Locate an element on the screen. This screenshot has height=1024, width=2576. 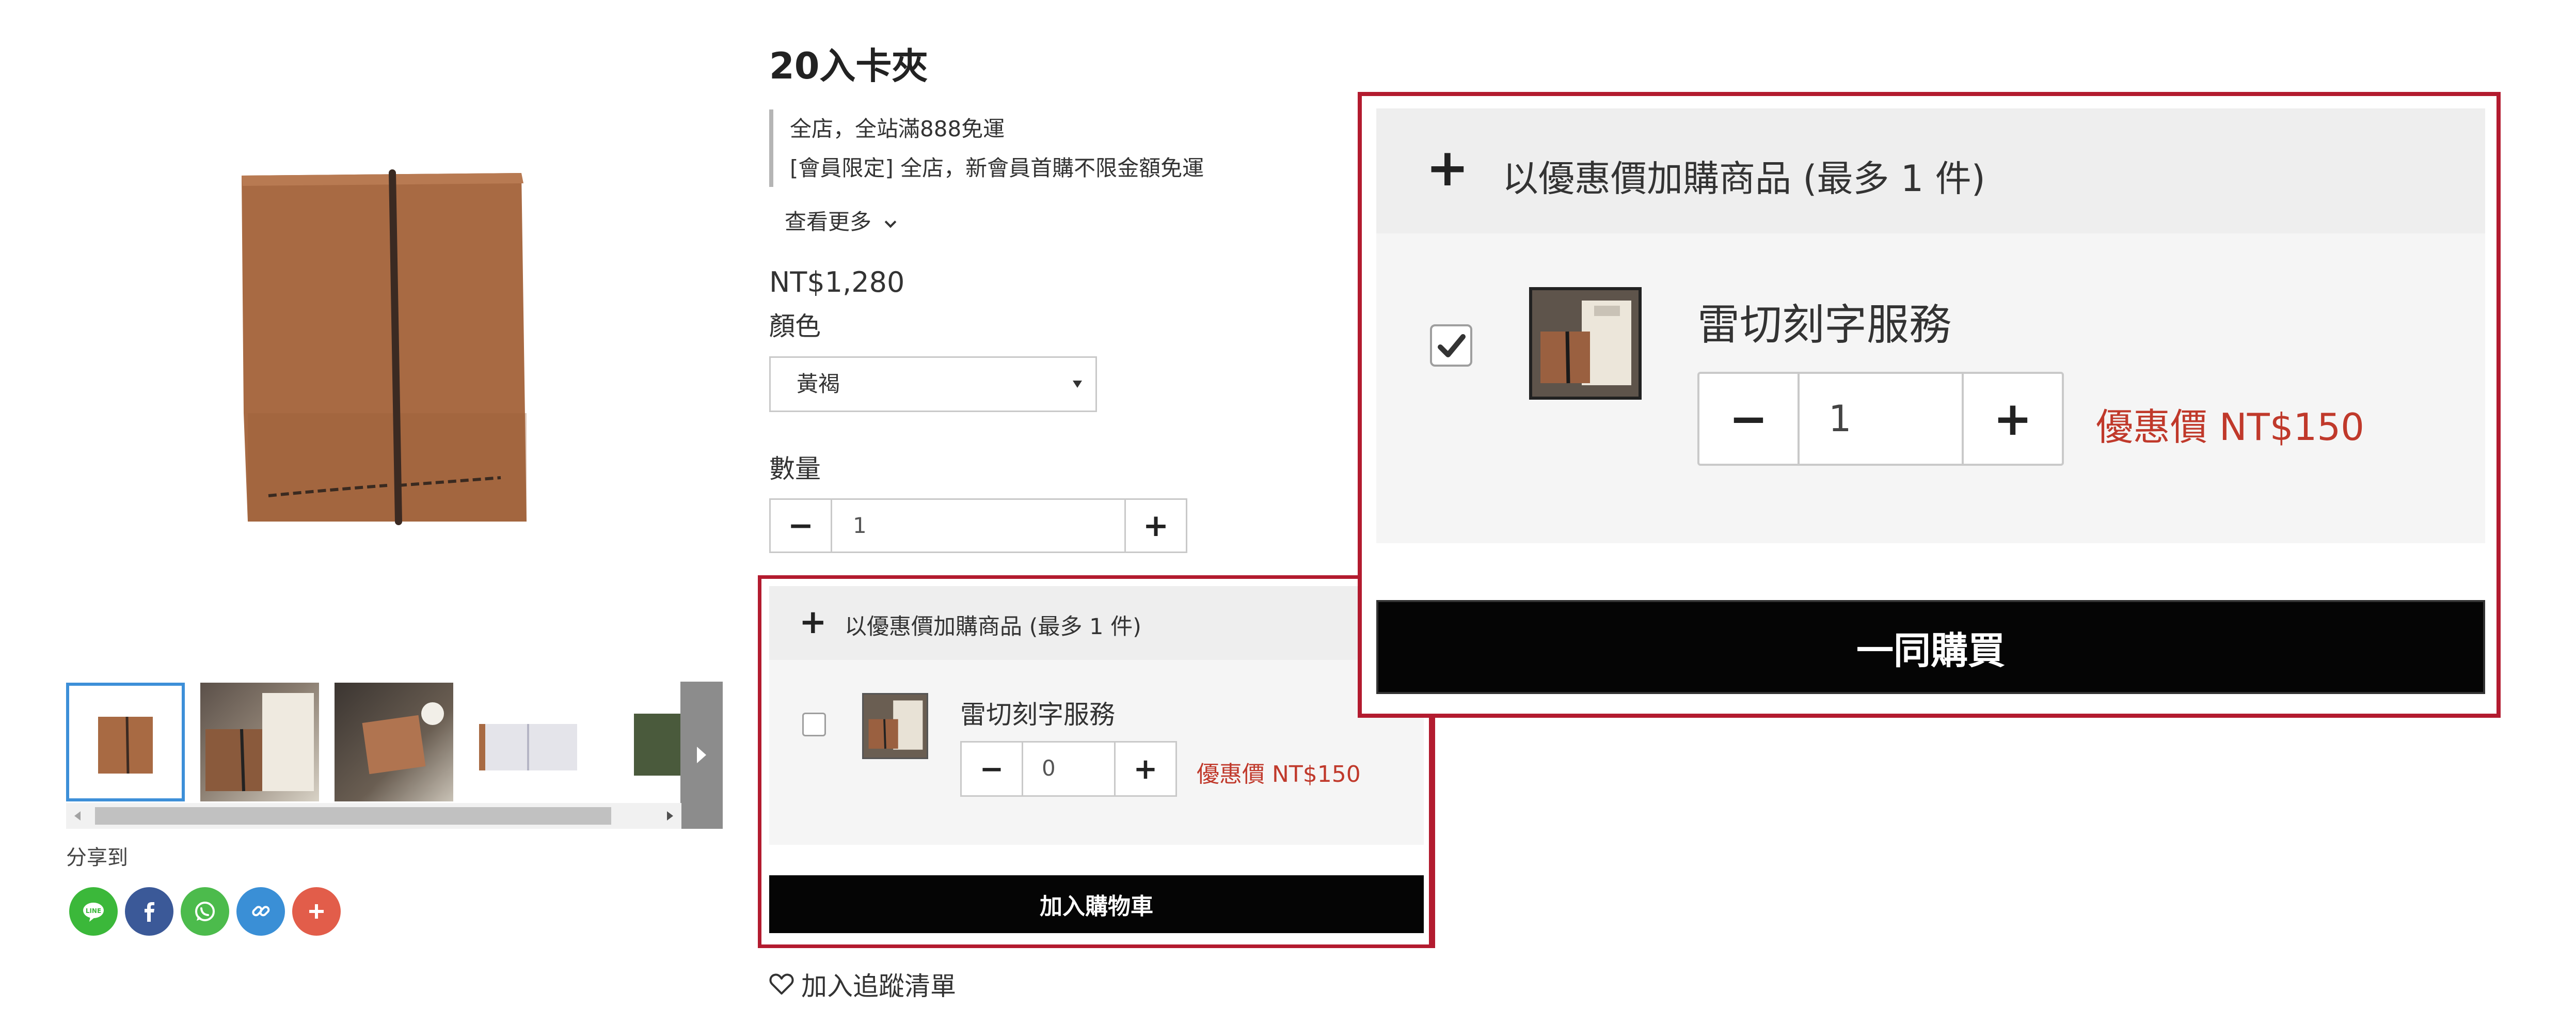
chevron-down-icon is located at coordinates (891, 222).